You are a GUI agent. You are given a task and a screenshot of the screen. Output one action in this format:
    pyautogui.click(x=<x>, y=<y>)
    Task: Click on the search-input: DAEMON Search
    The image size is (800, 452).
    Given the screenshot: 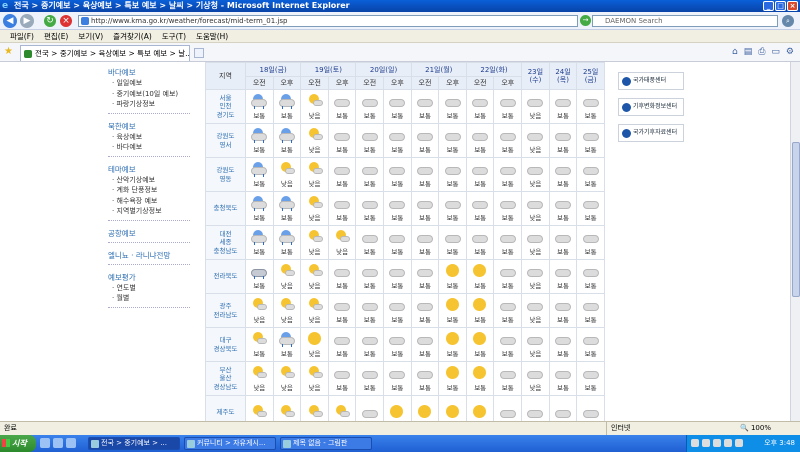 What is the action you would take?
    pyautogui.click(x=685, y=21)
    